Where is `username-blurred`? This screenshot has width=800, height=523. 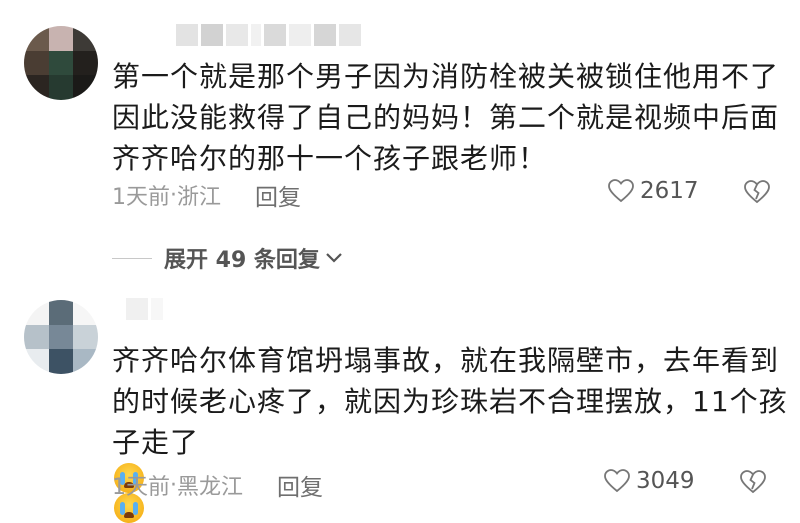
username-blurred is located at coordinates (144, 309).